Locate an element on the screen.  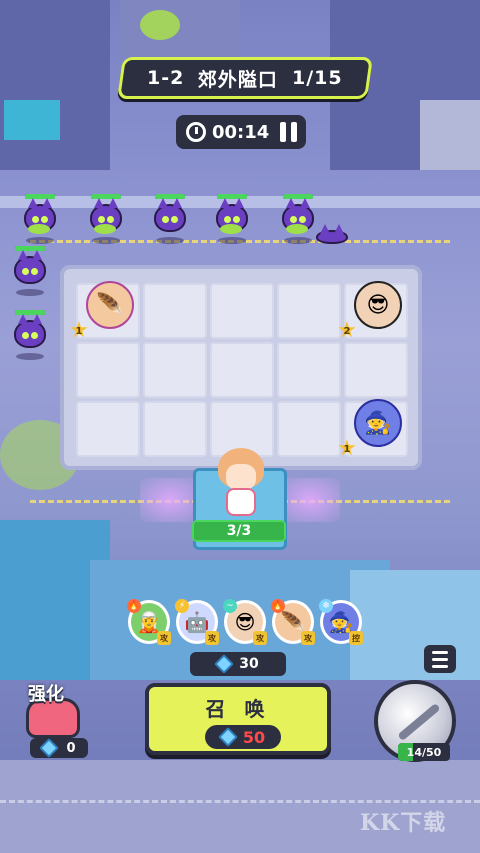
lightning-element-icon: ⚡ is located at coordinates (182, 606).